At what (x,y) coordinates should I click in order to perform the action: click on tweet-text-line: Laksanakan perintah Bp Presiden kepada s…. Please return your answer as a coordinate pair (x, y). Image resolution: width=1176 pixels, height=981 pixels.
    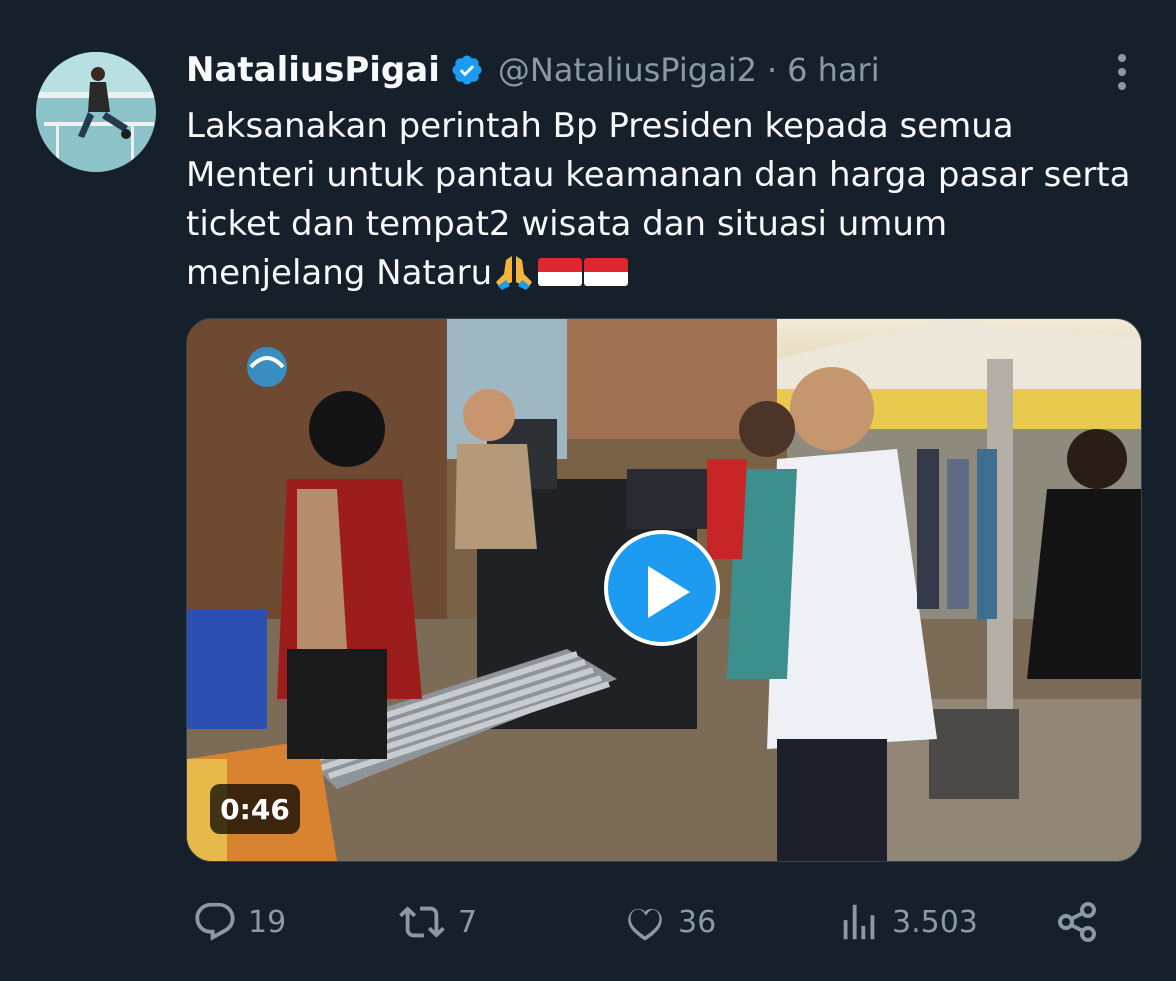
    Looking at the image, I should click on (600, 126).